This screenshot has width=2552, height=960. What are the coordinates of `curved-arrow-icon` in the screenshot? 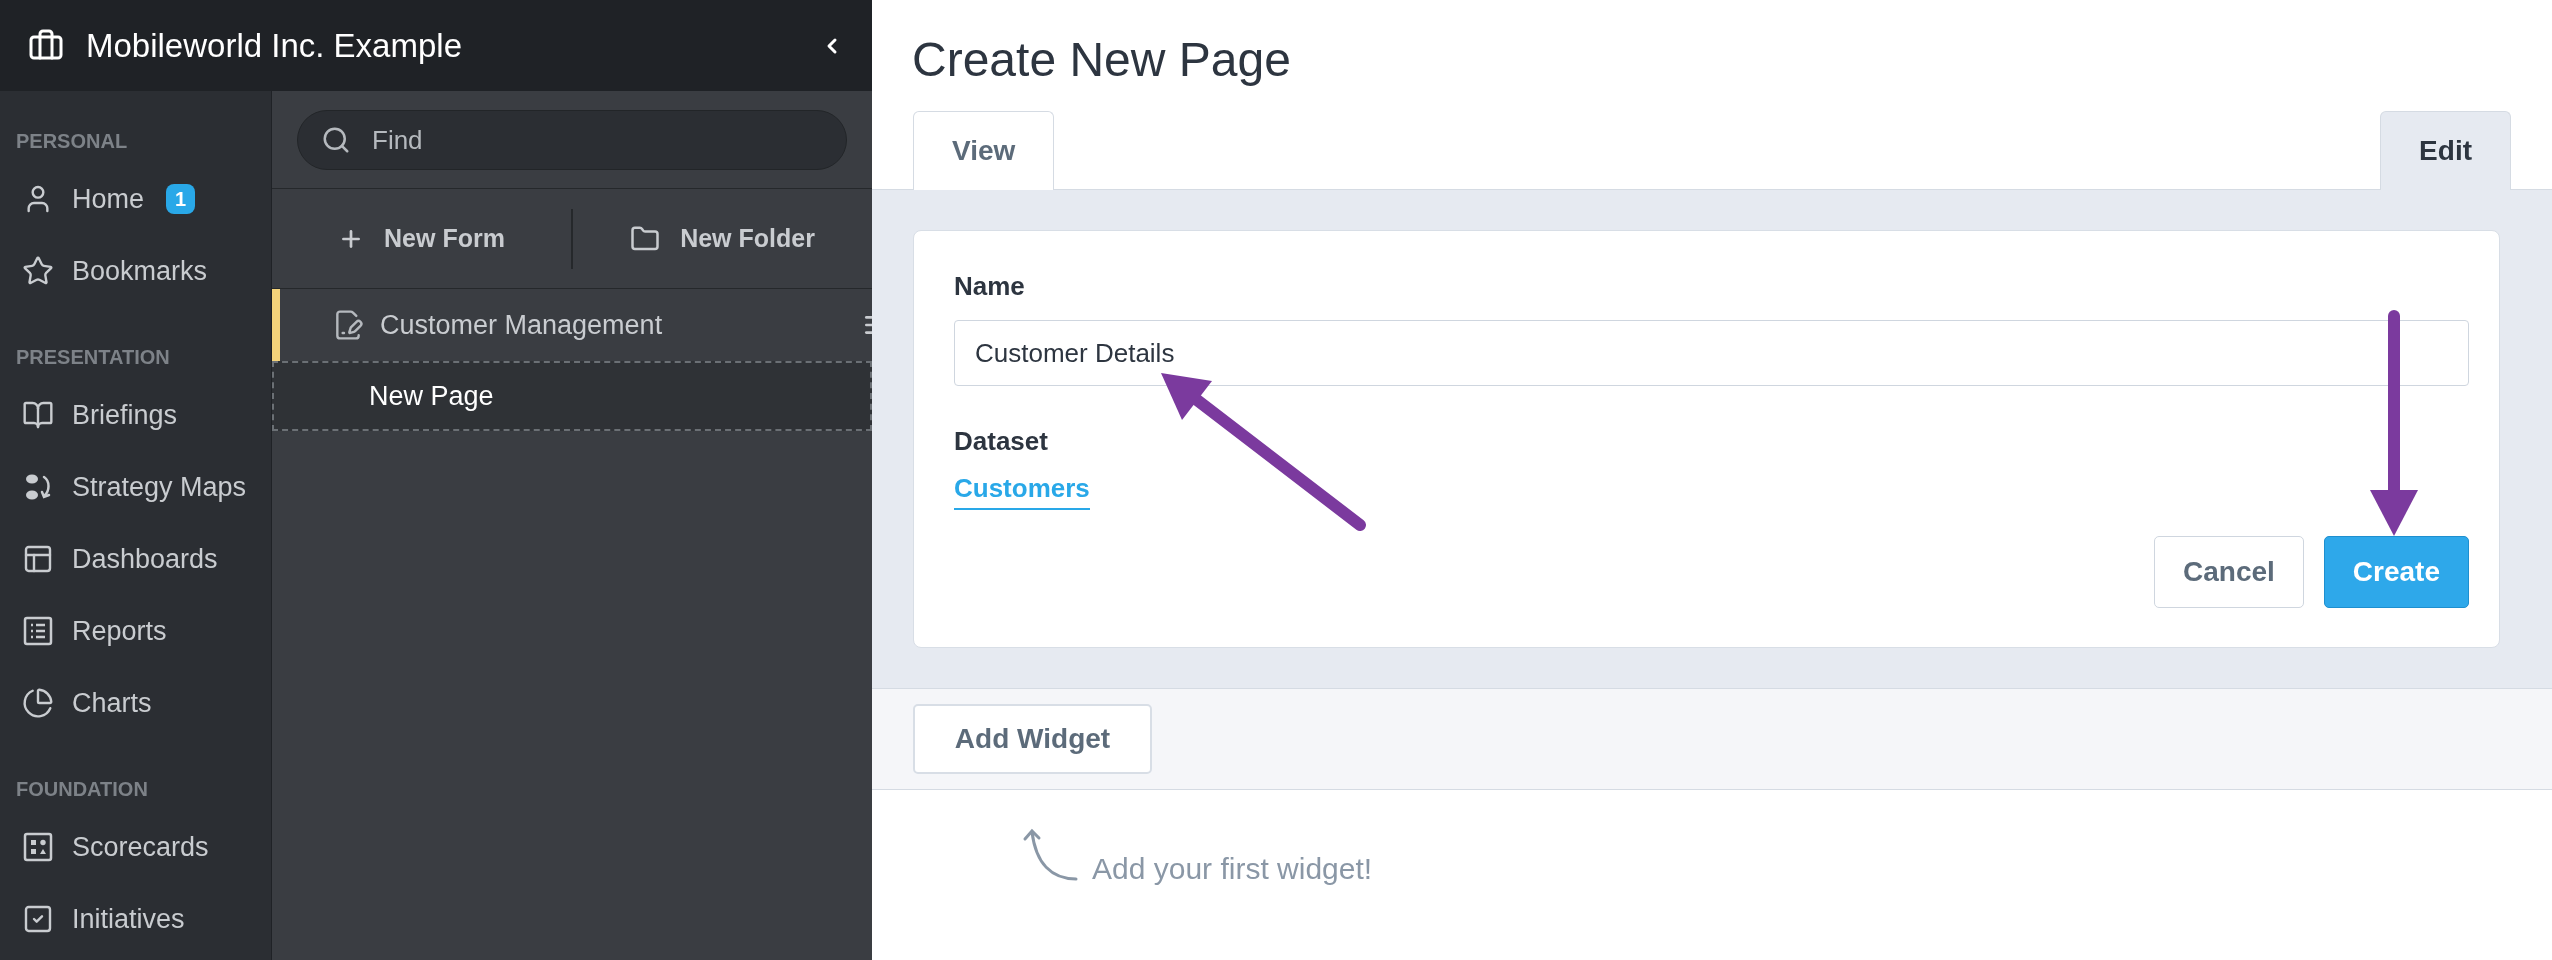 It's located at (1050, 855).